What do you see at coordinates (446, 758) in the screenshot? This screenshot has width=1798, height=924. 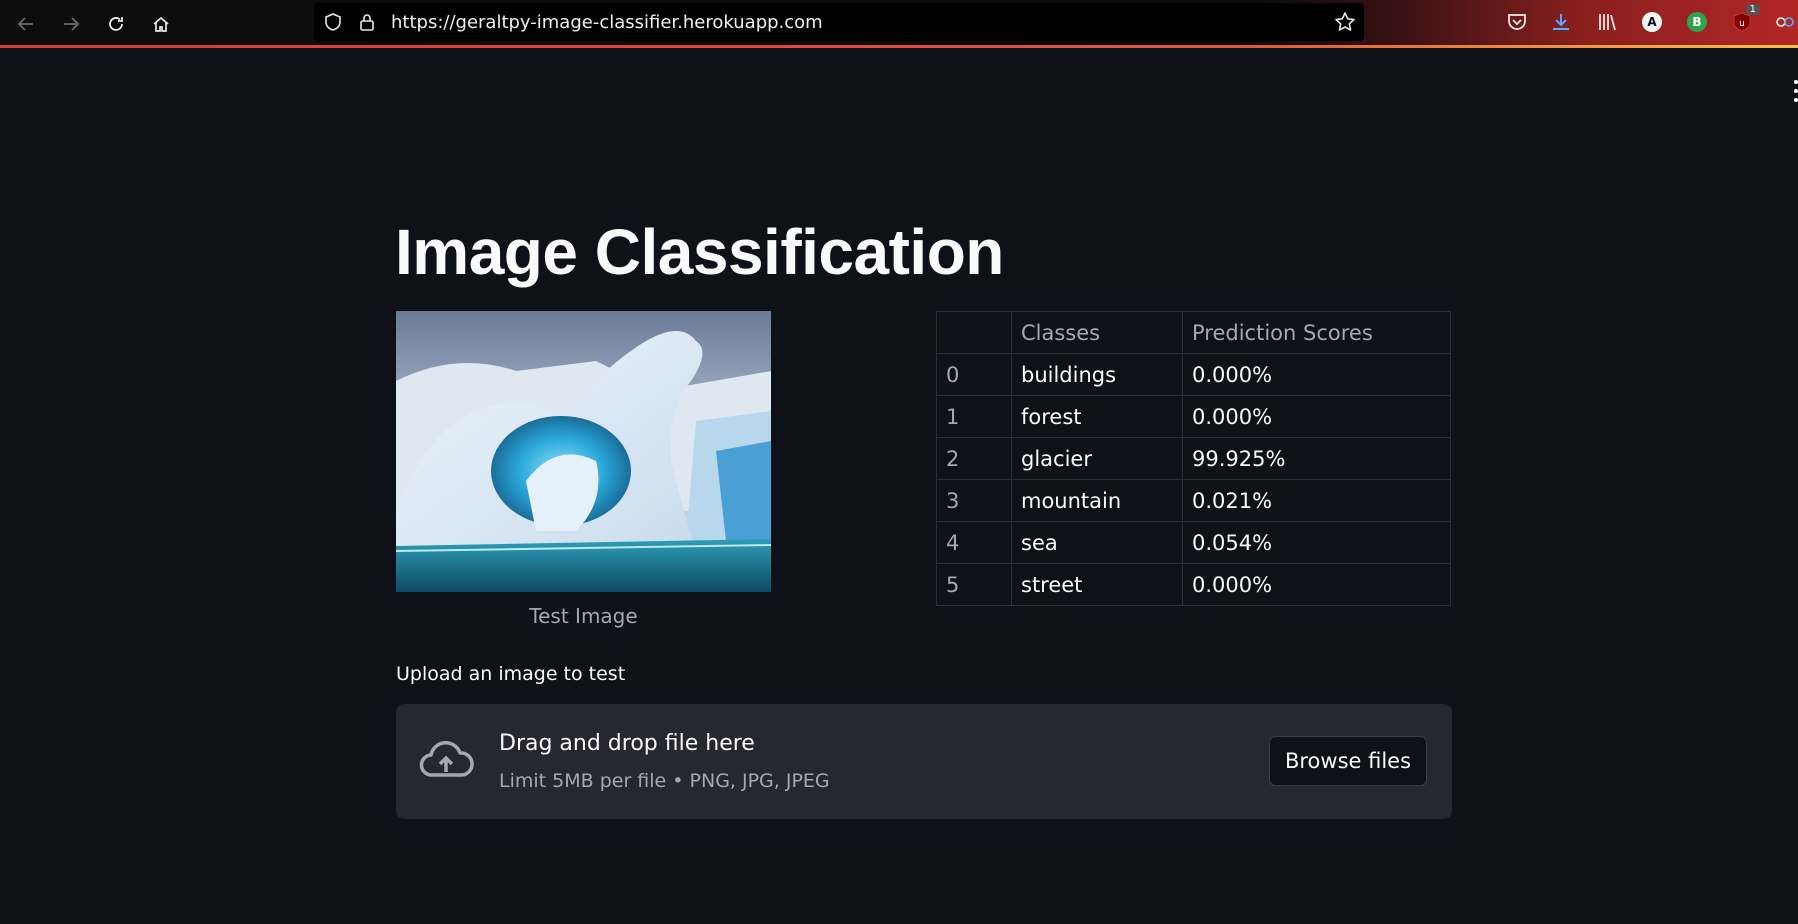 I see `cloud-upload-icon` at bounding box center [446, 758].